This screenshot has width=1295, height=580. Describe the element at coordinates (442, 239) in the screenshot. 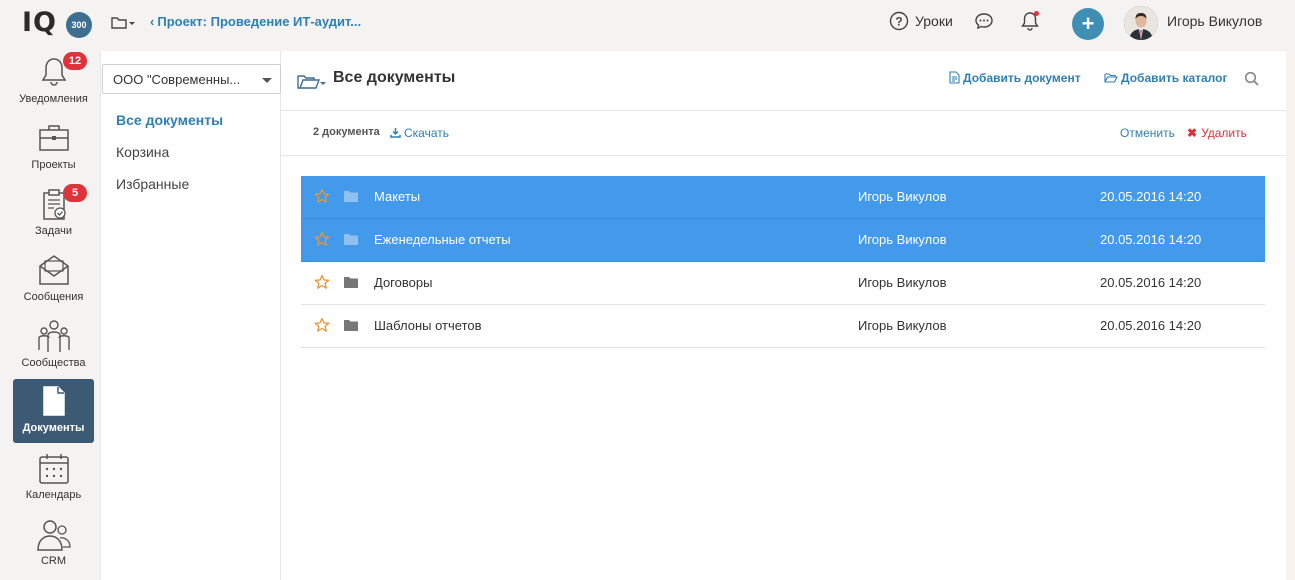

I see `row-name: Еженедельные отчеты` at that location.